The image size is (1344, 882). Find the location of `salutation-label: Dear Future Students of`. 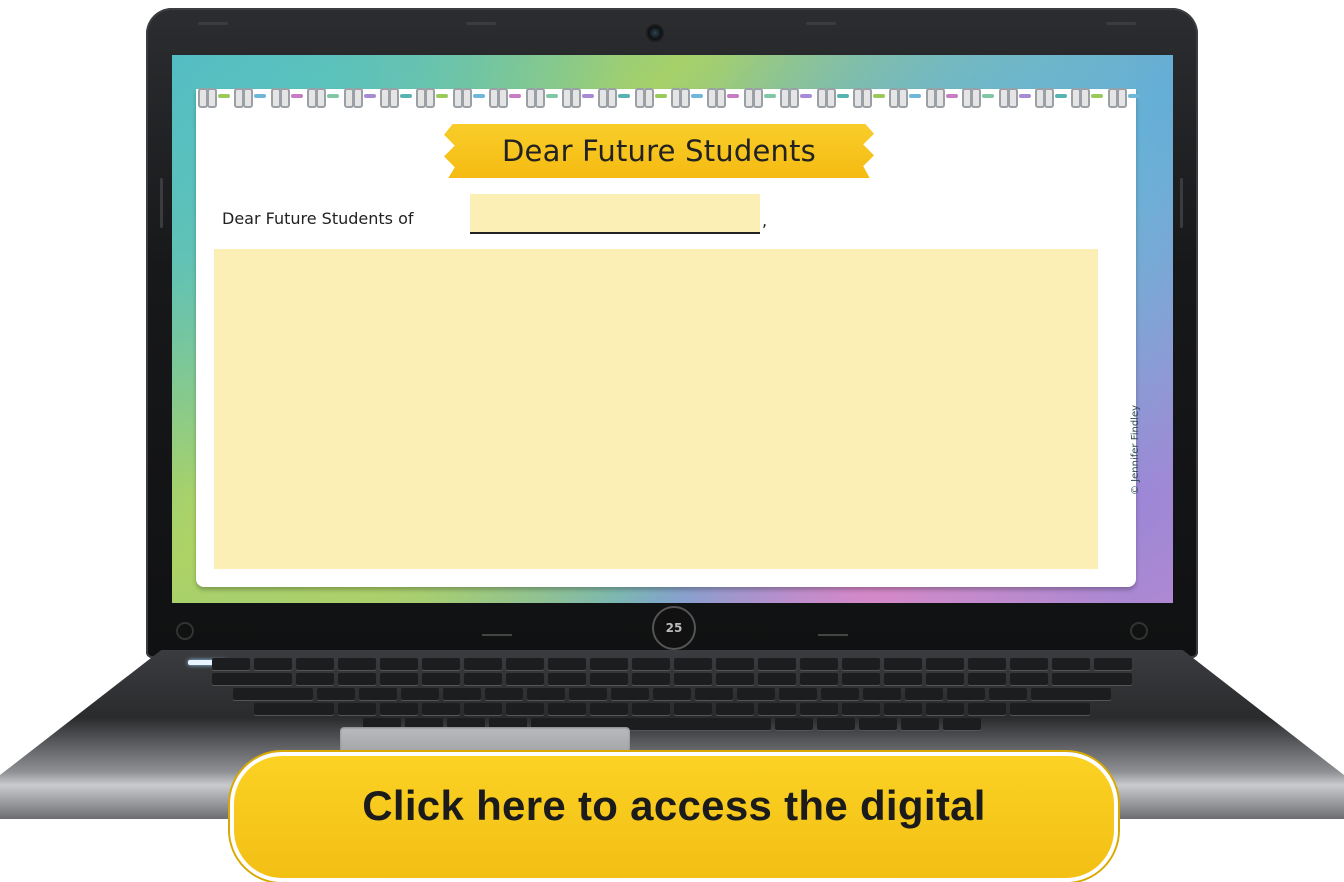

salutation-label: Dear Future Students of is located at coordinates (318, 218).